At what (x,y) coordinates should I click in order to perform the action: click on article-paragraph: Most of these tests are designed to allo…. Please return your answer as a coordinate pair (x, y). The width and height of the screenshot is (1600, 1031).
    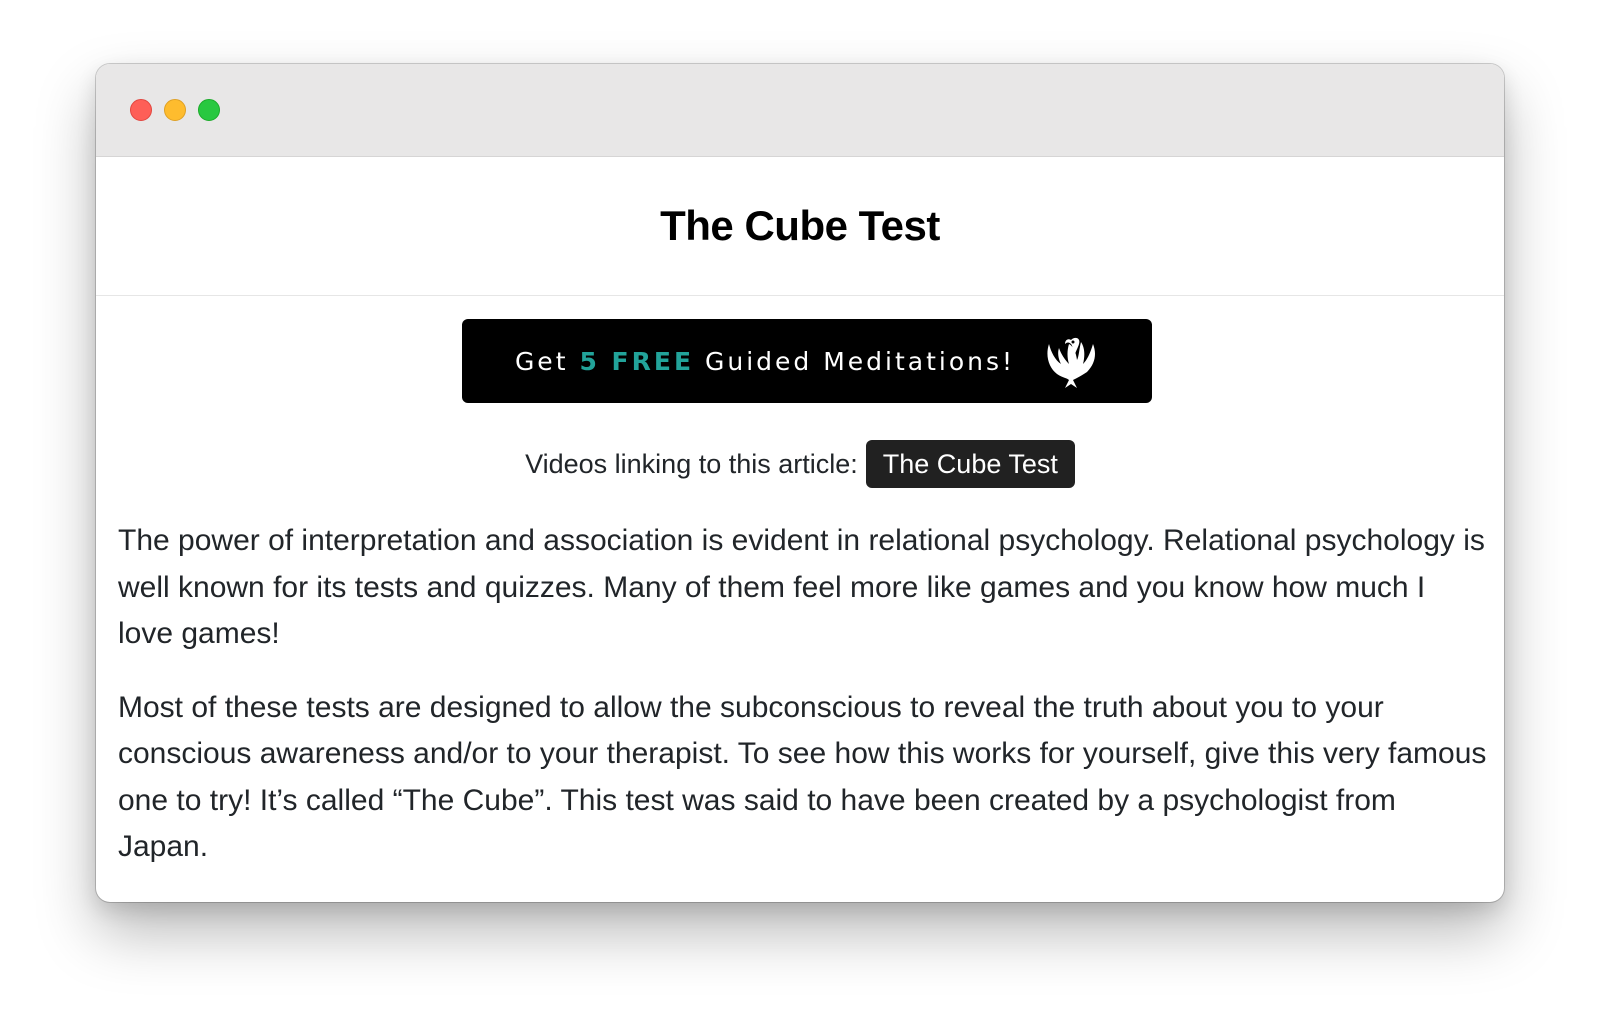
    Looking at the image, I should click on (802, 777).